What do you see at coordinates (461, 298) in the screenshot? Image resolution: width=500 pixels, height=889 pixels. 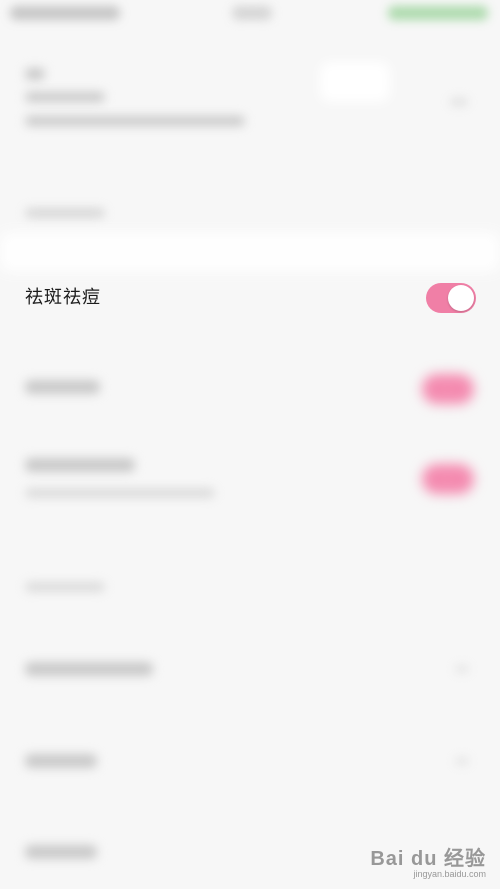 I see `toggle-knob` at bounding box center [461, 298].